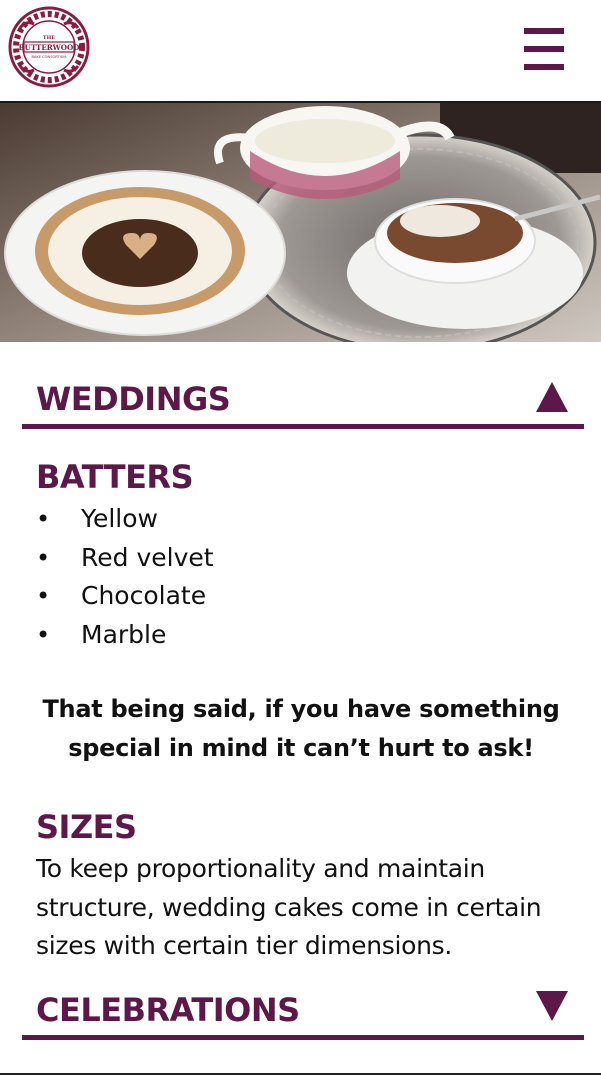  Describe the element at coordinates (168, 1010) in the screenshot. I see `celebrations-title: CELEBRATIONS` at that location.